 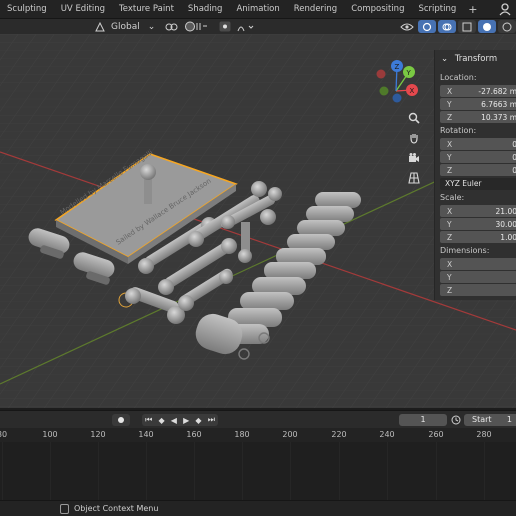 What do you see at coordinates (437, 9) in the screenshot?
I see `tab-scripting: Scripting` at bounding box center [437, 9].